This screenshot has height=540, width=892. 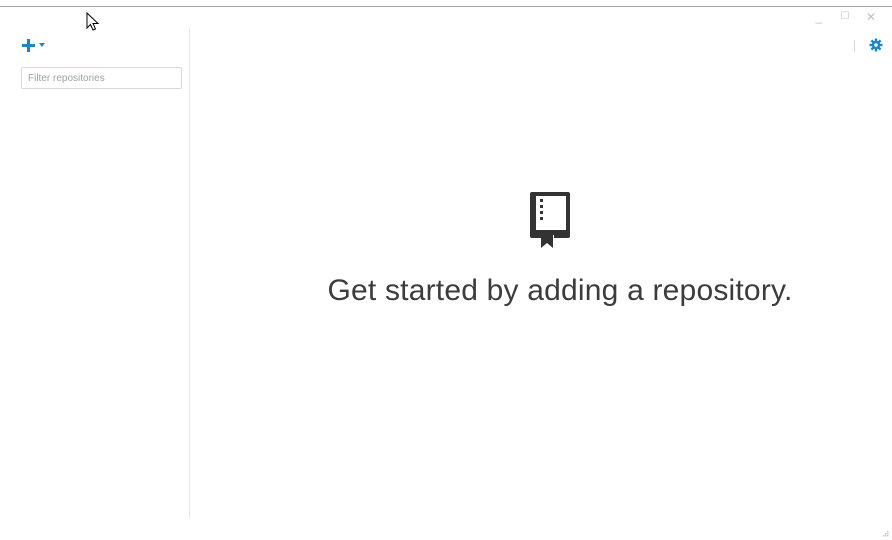 I want to click on filter-repositories-input, so click(x=101, y=78).